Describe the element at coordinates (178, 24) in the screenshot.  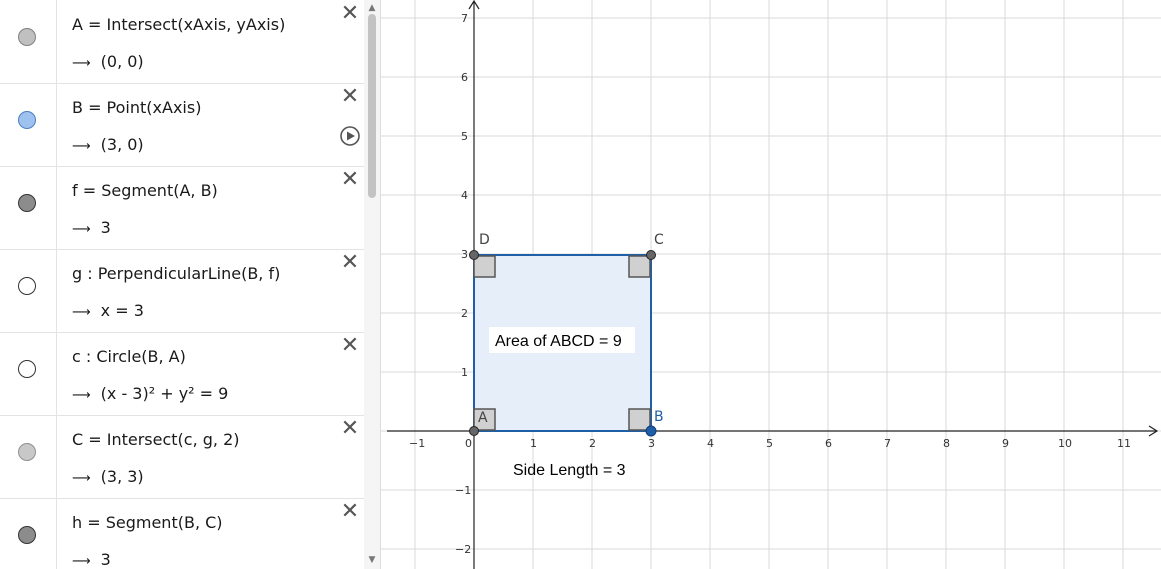
I see `item-definition: A = Intersect(xAxis, yAxis)` at that location.